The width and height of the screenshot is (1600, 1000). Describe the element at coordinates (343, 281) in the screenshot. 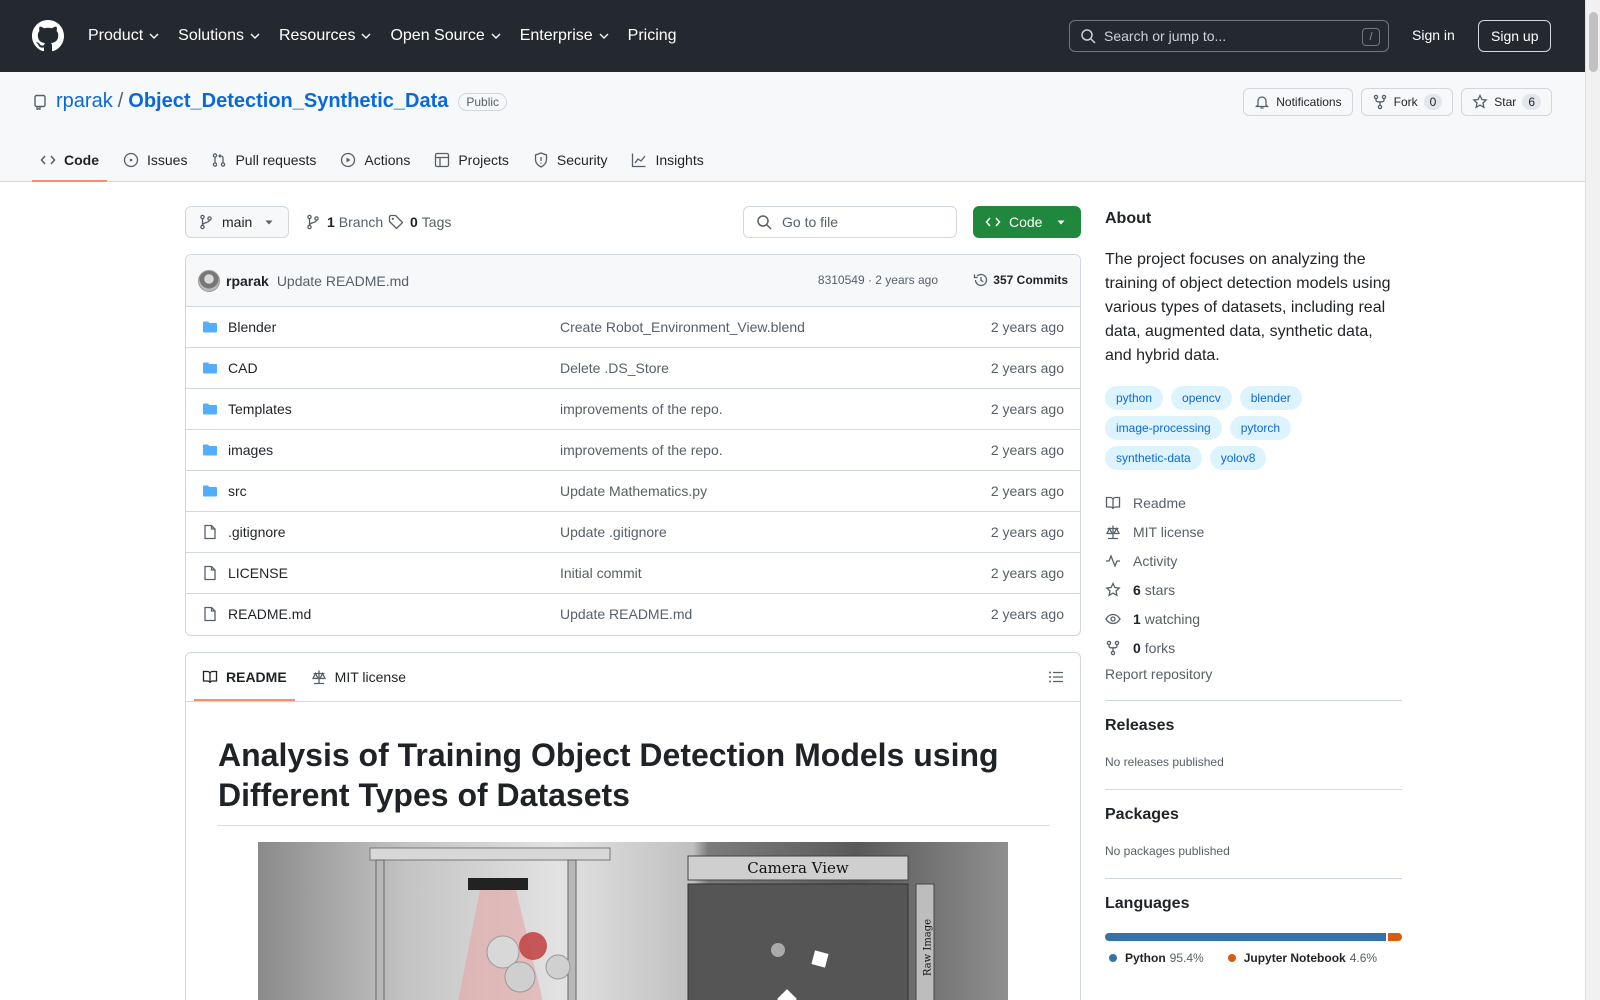

I see `commit-message-link: Update README.md` at that location.